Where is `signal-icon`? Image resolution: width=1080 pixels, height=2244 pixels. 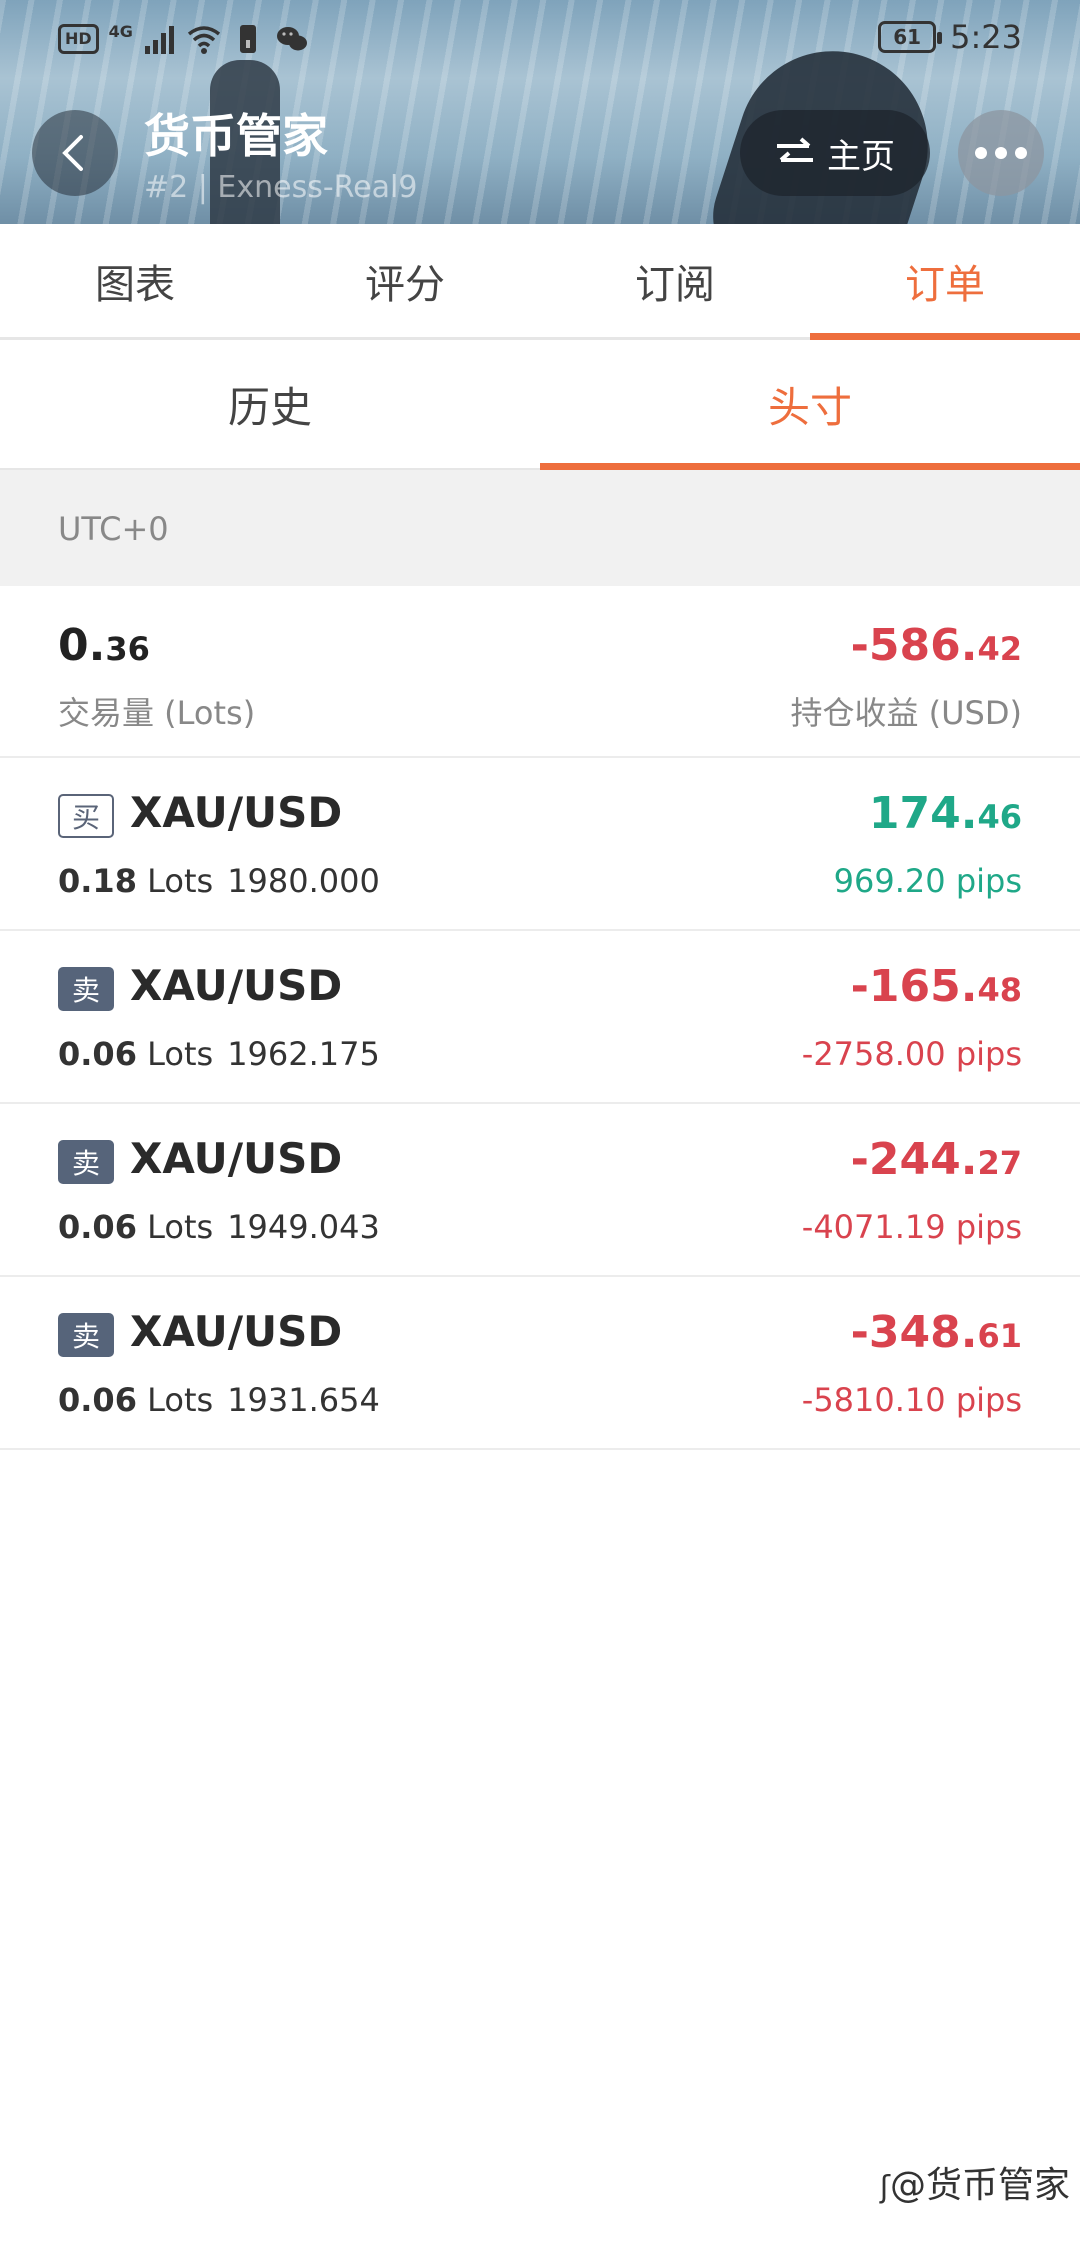 signal-icon is located at coordinates (159, 40).